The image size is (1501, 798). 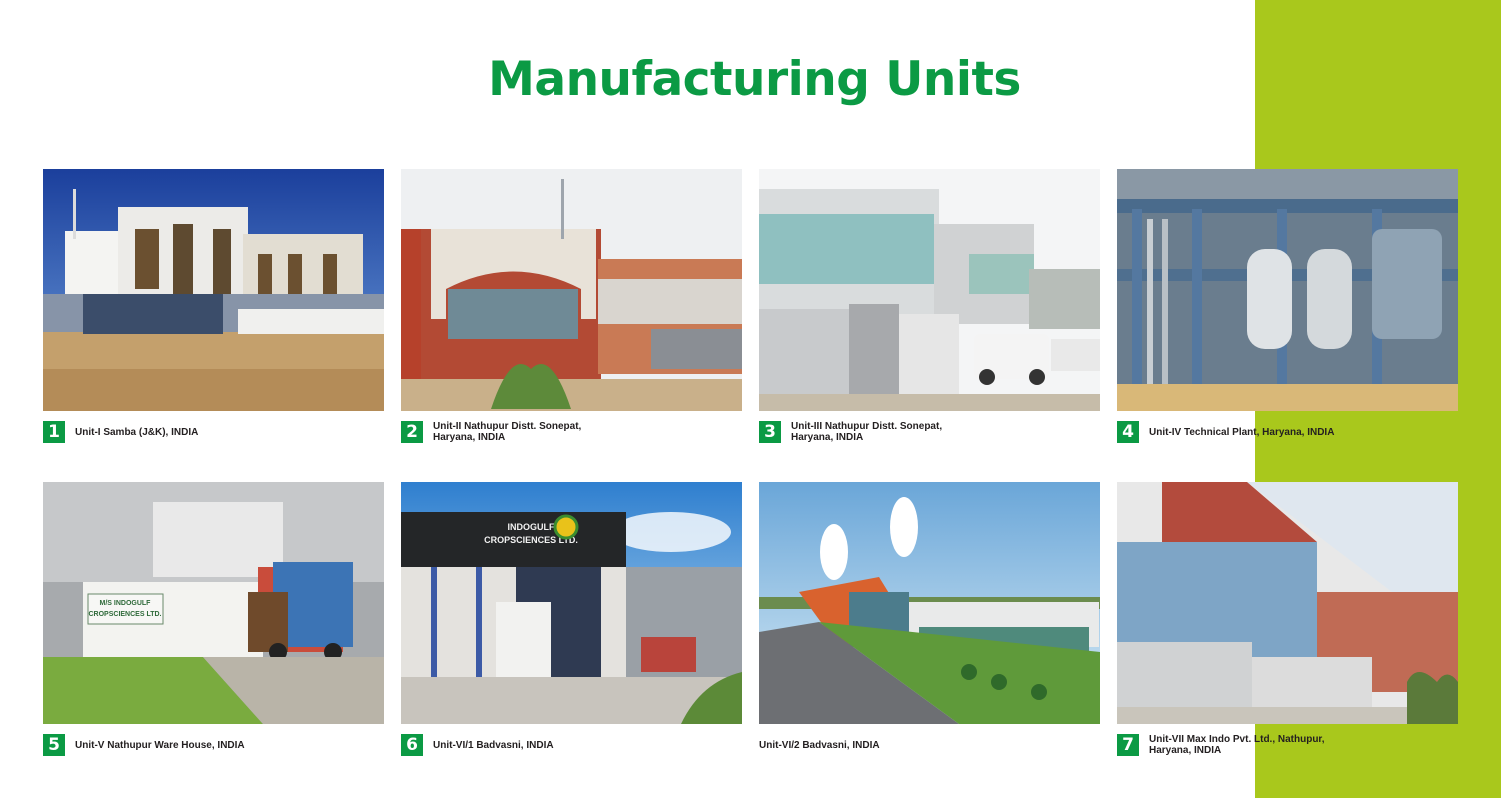 I want to click on unit-6-caption: 6 Unit-VI/1 Badvasni, INDIA, so click(x=601, y=745).